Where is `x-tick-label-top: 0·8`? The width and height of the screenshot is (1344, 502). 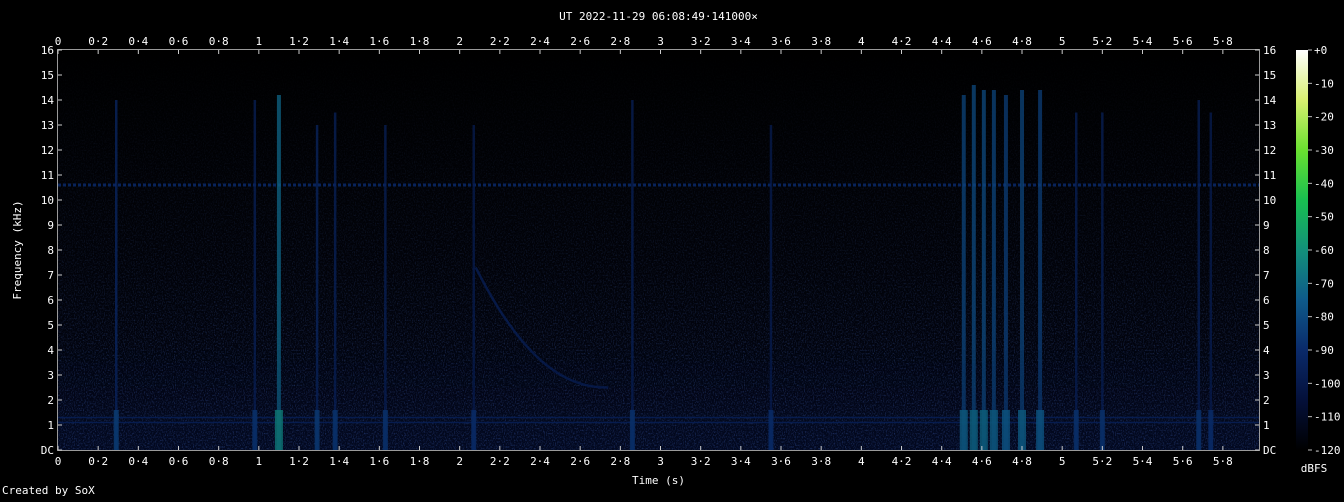 x-tick-label-top: 0·8 is located at coordinates (219, 41).